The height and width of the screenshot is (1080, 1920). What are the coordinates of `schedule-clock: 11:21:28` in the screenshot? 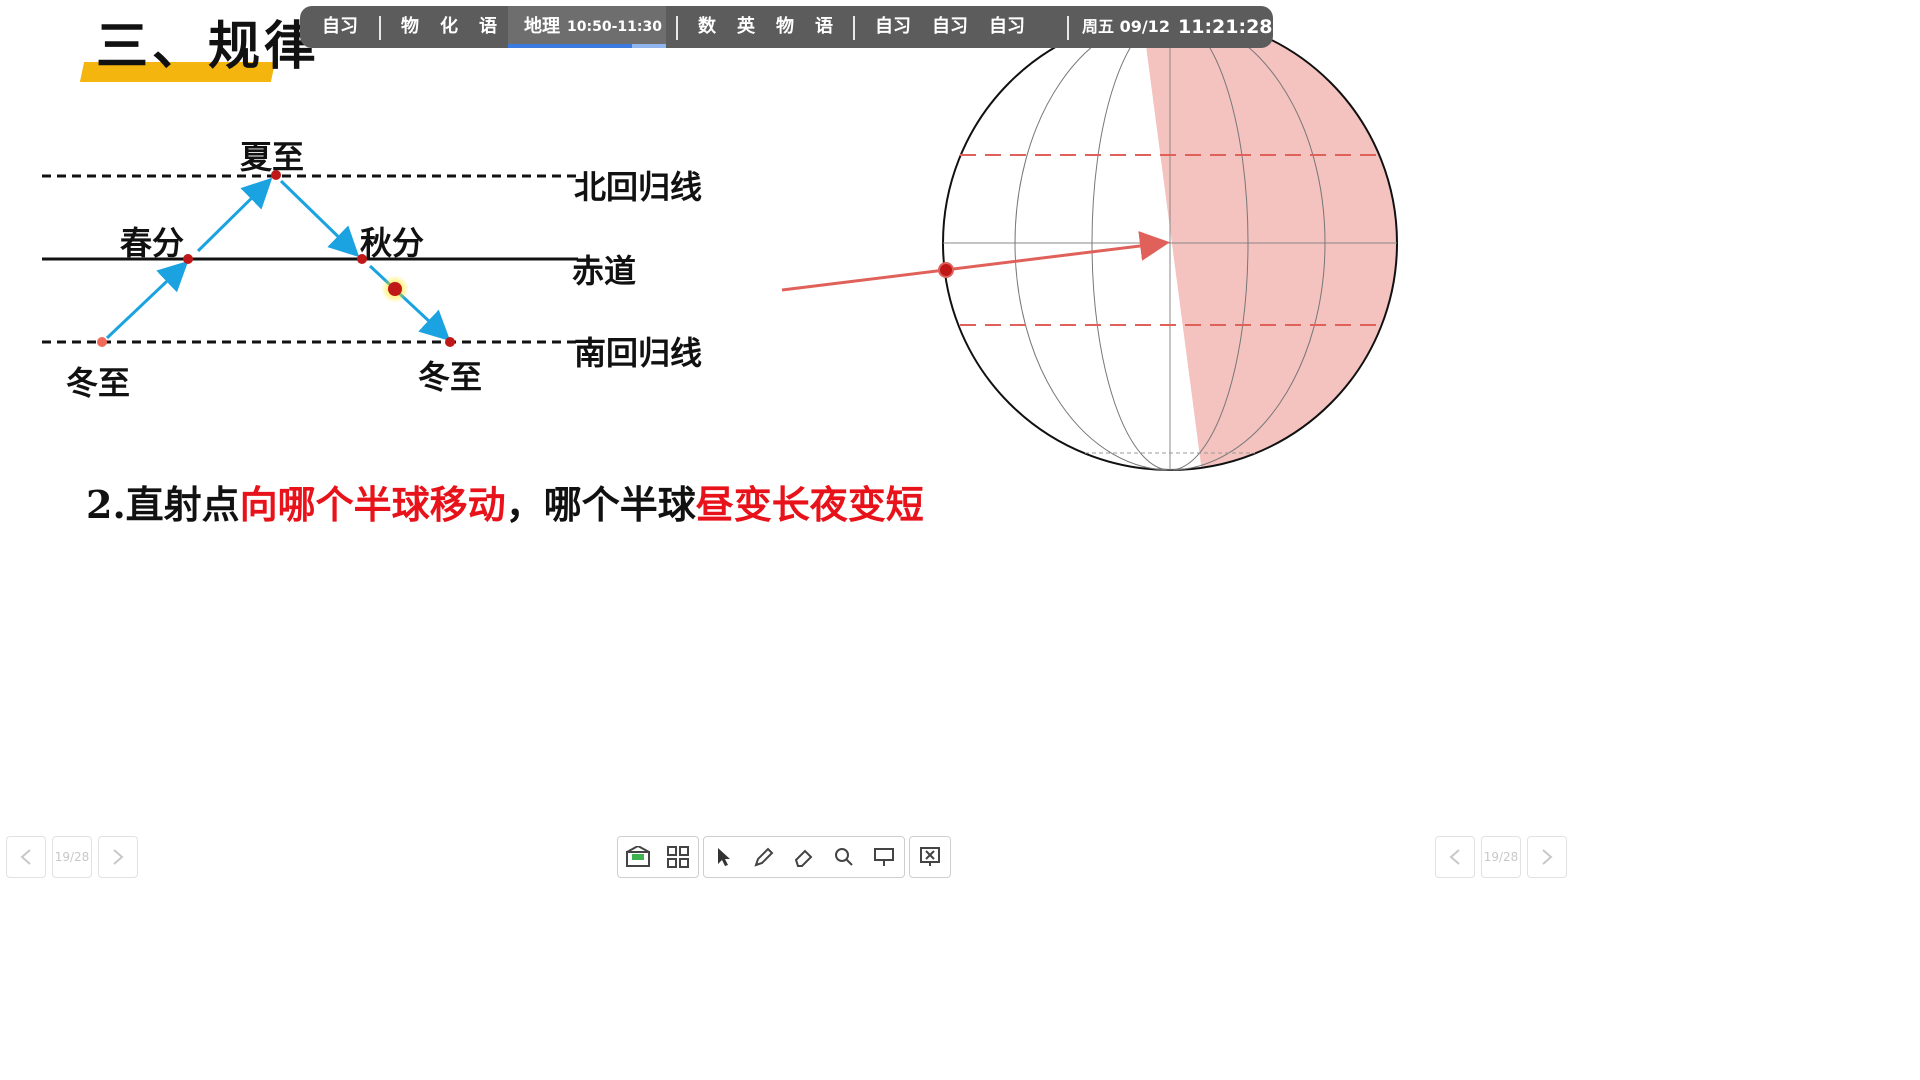 It's located at (1225, 27).